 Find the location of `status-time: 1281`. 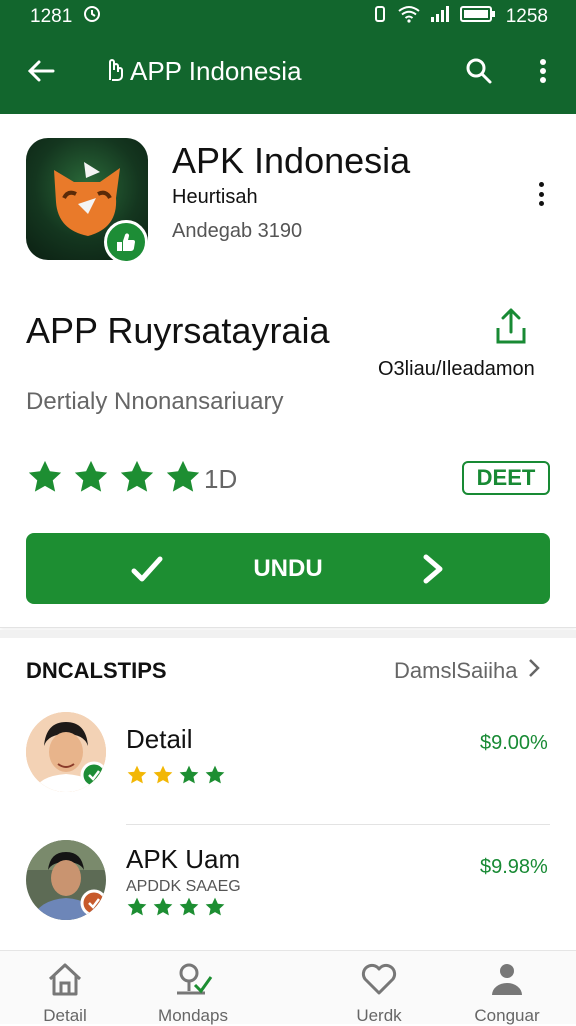

status-time: 1281 is located at coordinates (51, 16).